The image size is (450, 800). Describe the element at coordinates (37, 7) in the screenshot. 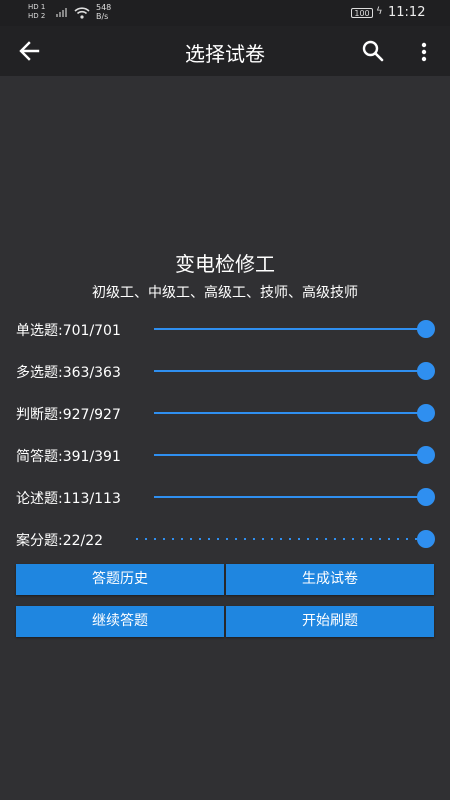

I see `sim1-label: HD 1` at that location.